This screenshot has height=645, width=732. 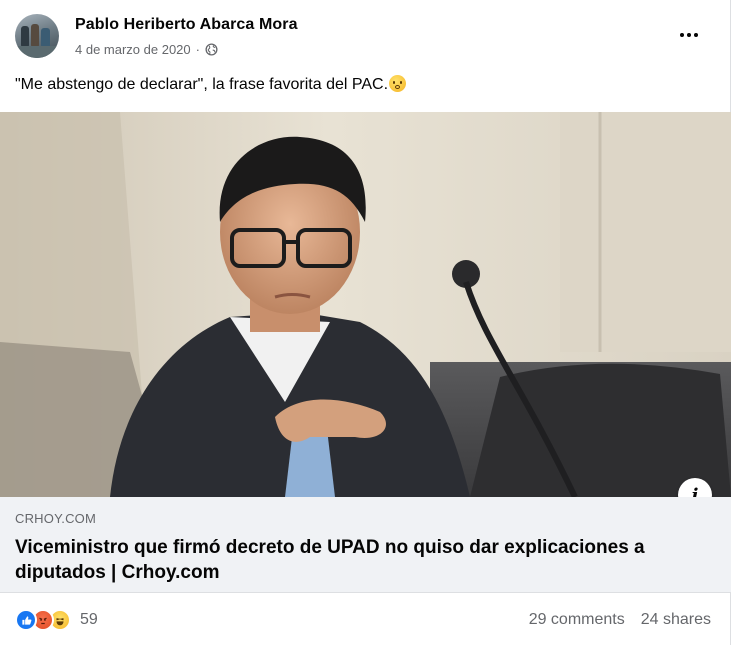 What do you see at coordinates (577, 620) in the screenshot?
I see `comments-count-link: 29 comments` at bounding box center [577, 620].